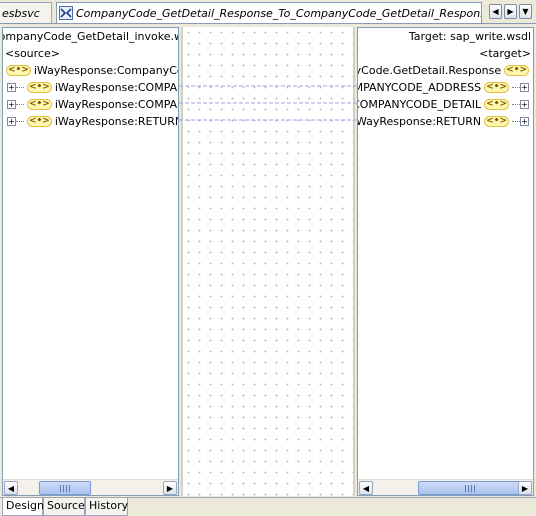 The width and height of the screenshot is (536, 516). I want to click on source-node-companycode-detail: + <•> iWayResponse:COMPANYCODE_DETAIL, so click(92, 104).